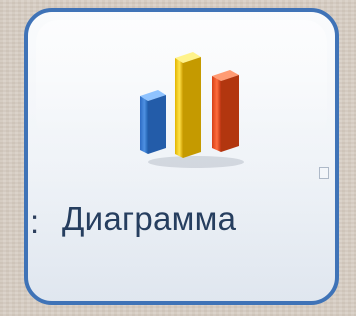 The width and height of the screenshot is (356, 316). Describe the element at coordinates (149, 219) in the screenshot. I see `chart-button-label: Диаграмма` at that location.